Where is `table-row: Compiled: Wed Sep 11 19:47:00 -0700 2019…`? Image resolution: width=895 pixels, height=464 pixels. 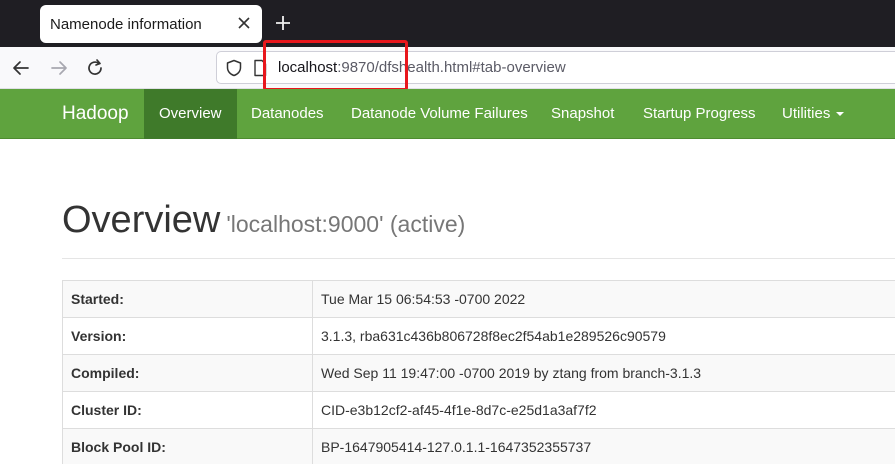 table-row: Compiled: Wed Sep 11 19:47:00 -0700 2019… is located at coordinates (478, 373).